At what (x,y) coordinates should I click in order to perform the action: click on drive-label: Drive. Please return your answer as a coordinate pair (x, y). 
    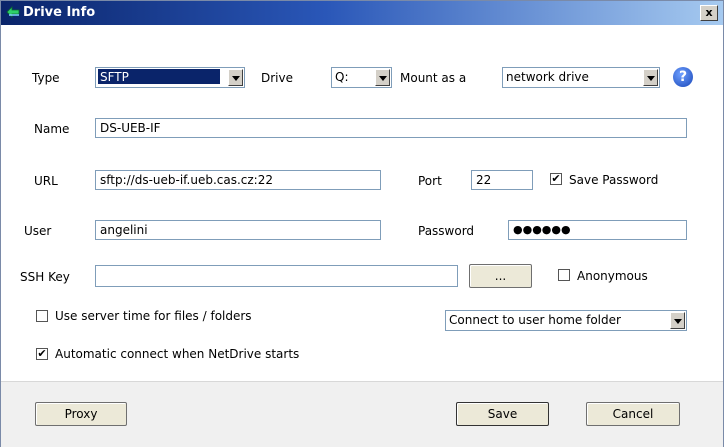
    Looking at the image, I should click on (277, 78).